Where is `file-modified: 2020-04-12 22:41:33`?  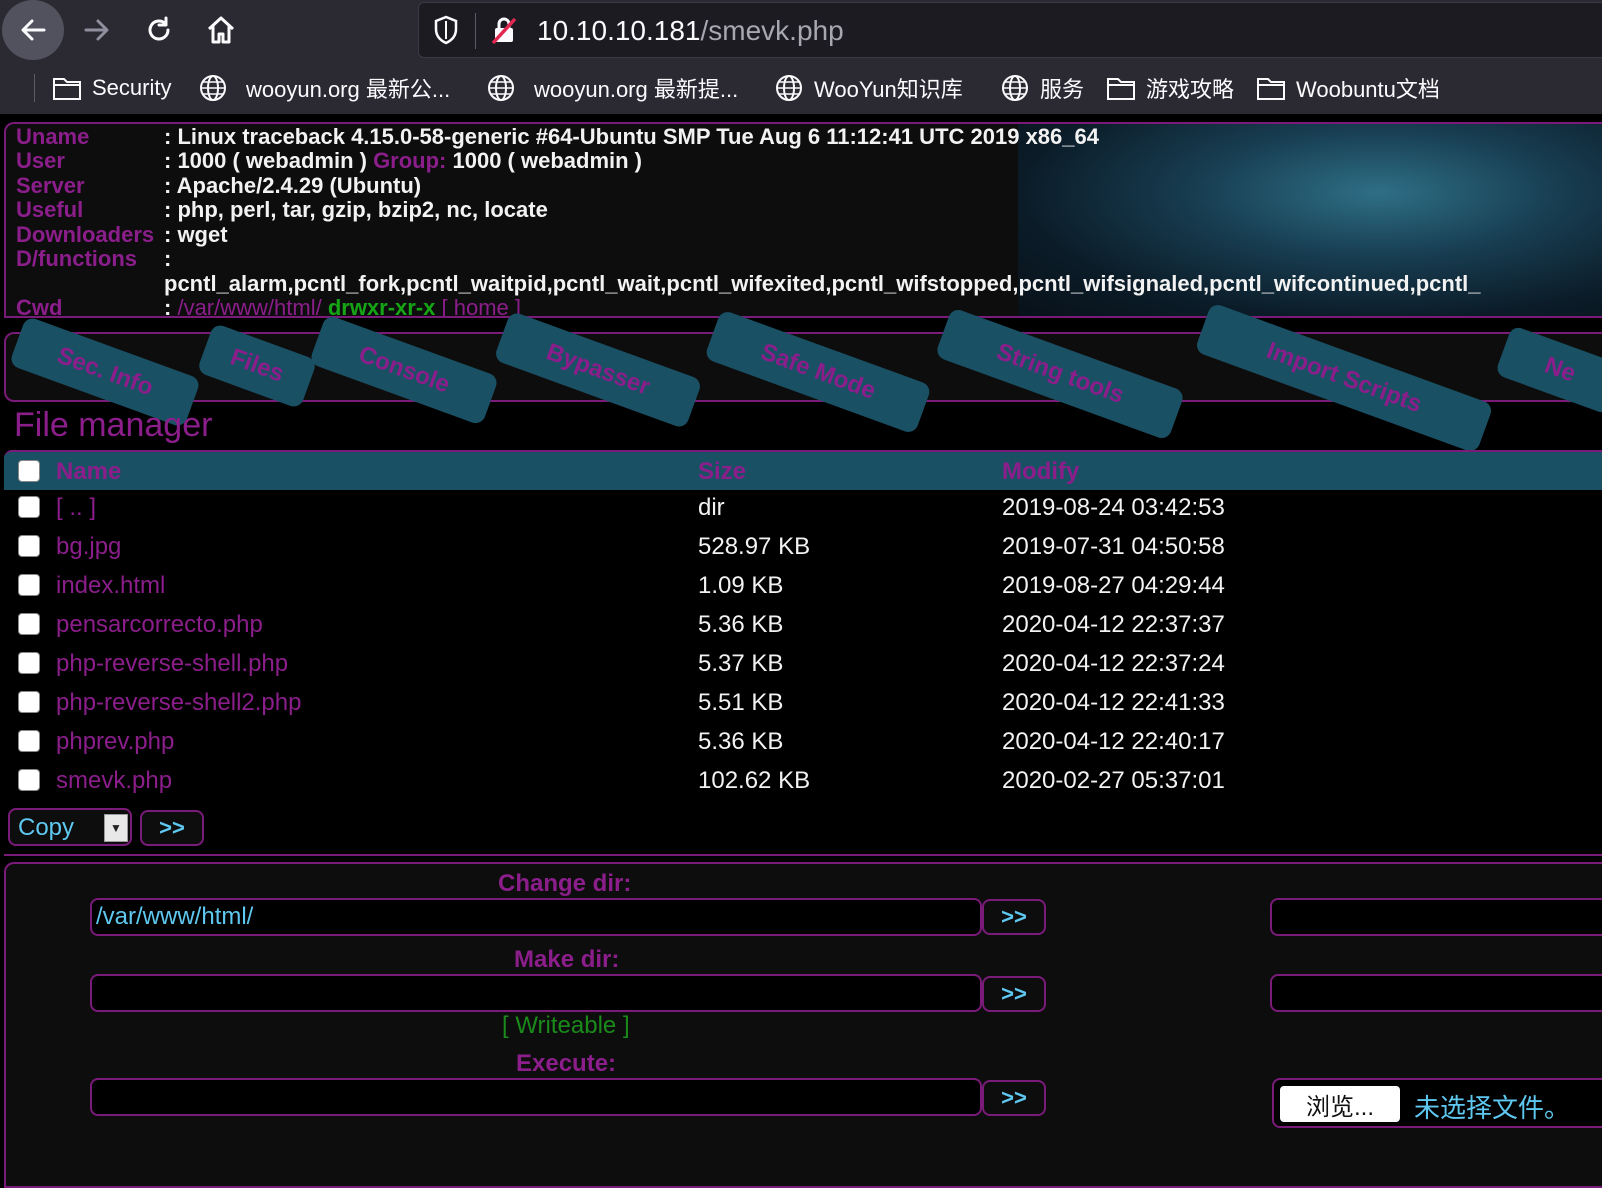 file-modified: 2020-04-12 22:41:33 is located at coordinates (1113, 702).